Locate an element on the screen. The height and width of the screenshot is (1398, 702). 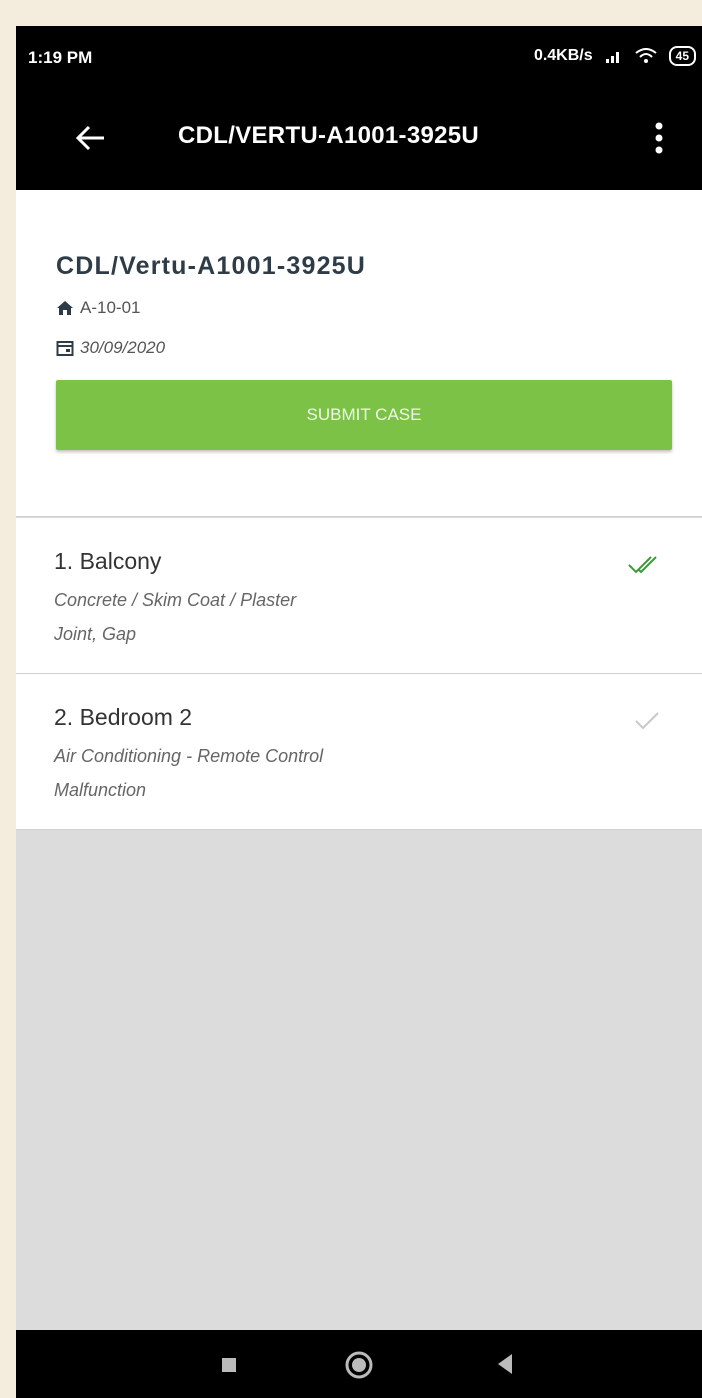
date-row: 30/09/2020 is located at coordinates (110, 348).